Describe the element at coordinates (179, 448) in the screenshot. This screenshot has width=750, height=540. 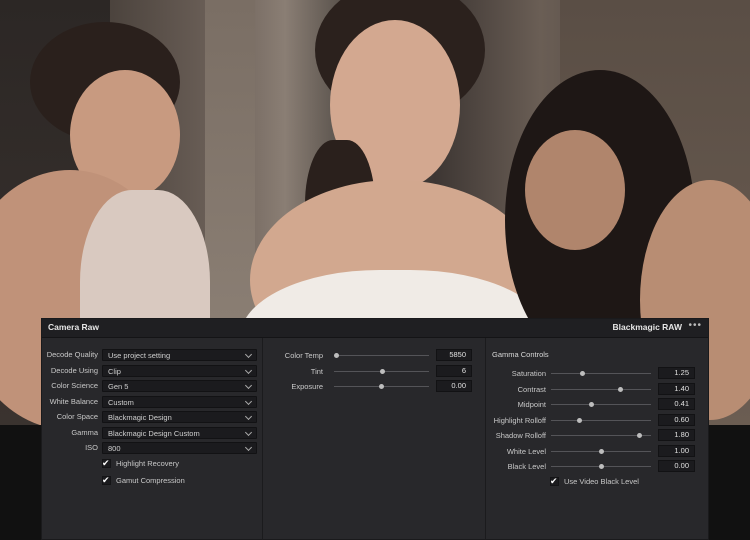
I see `iso-dropdown: 800` at that location.